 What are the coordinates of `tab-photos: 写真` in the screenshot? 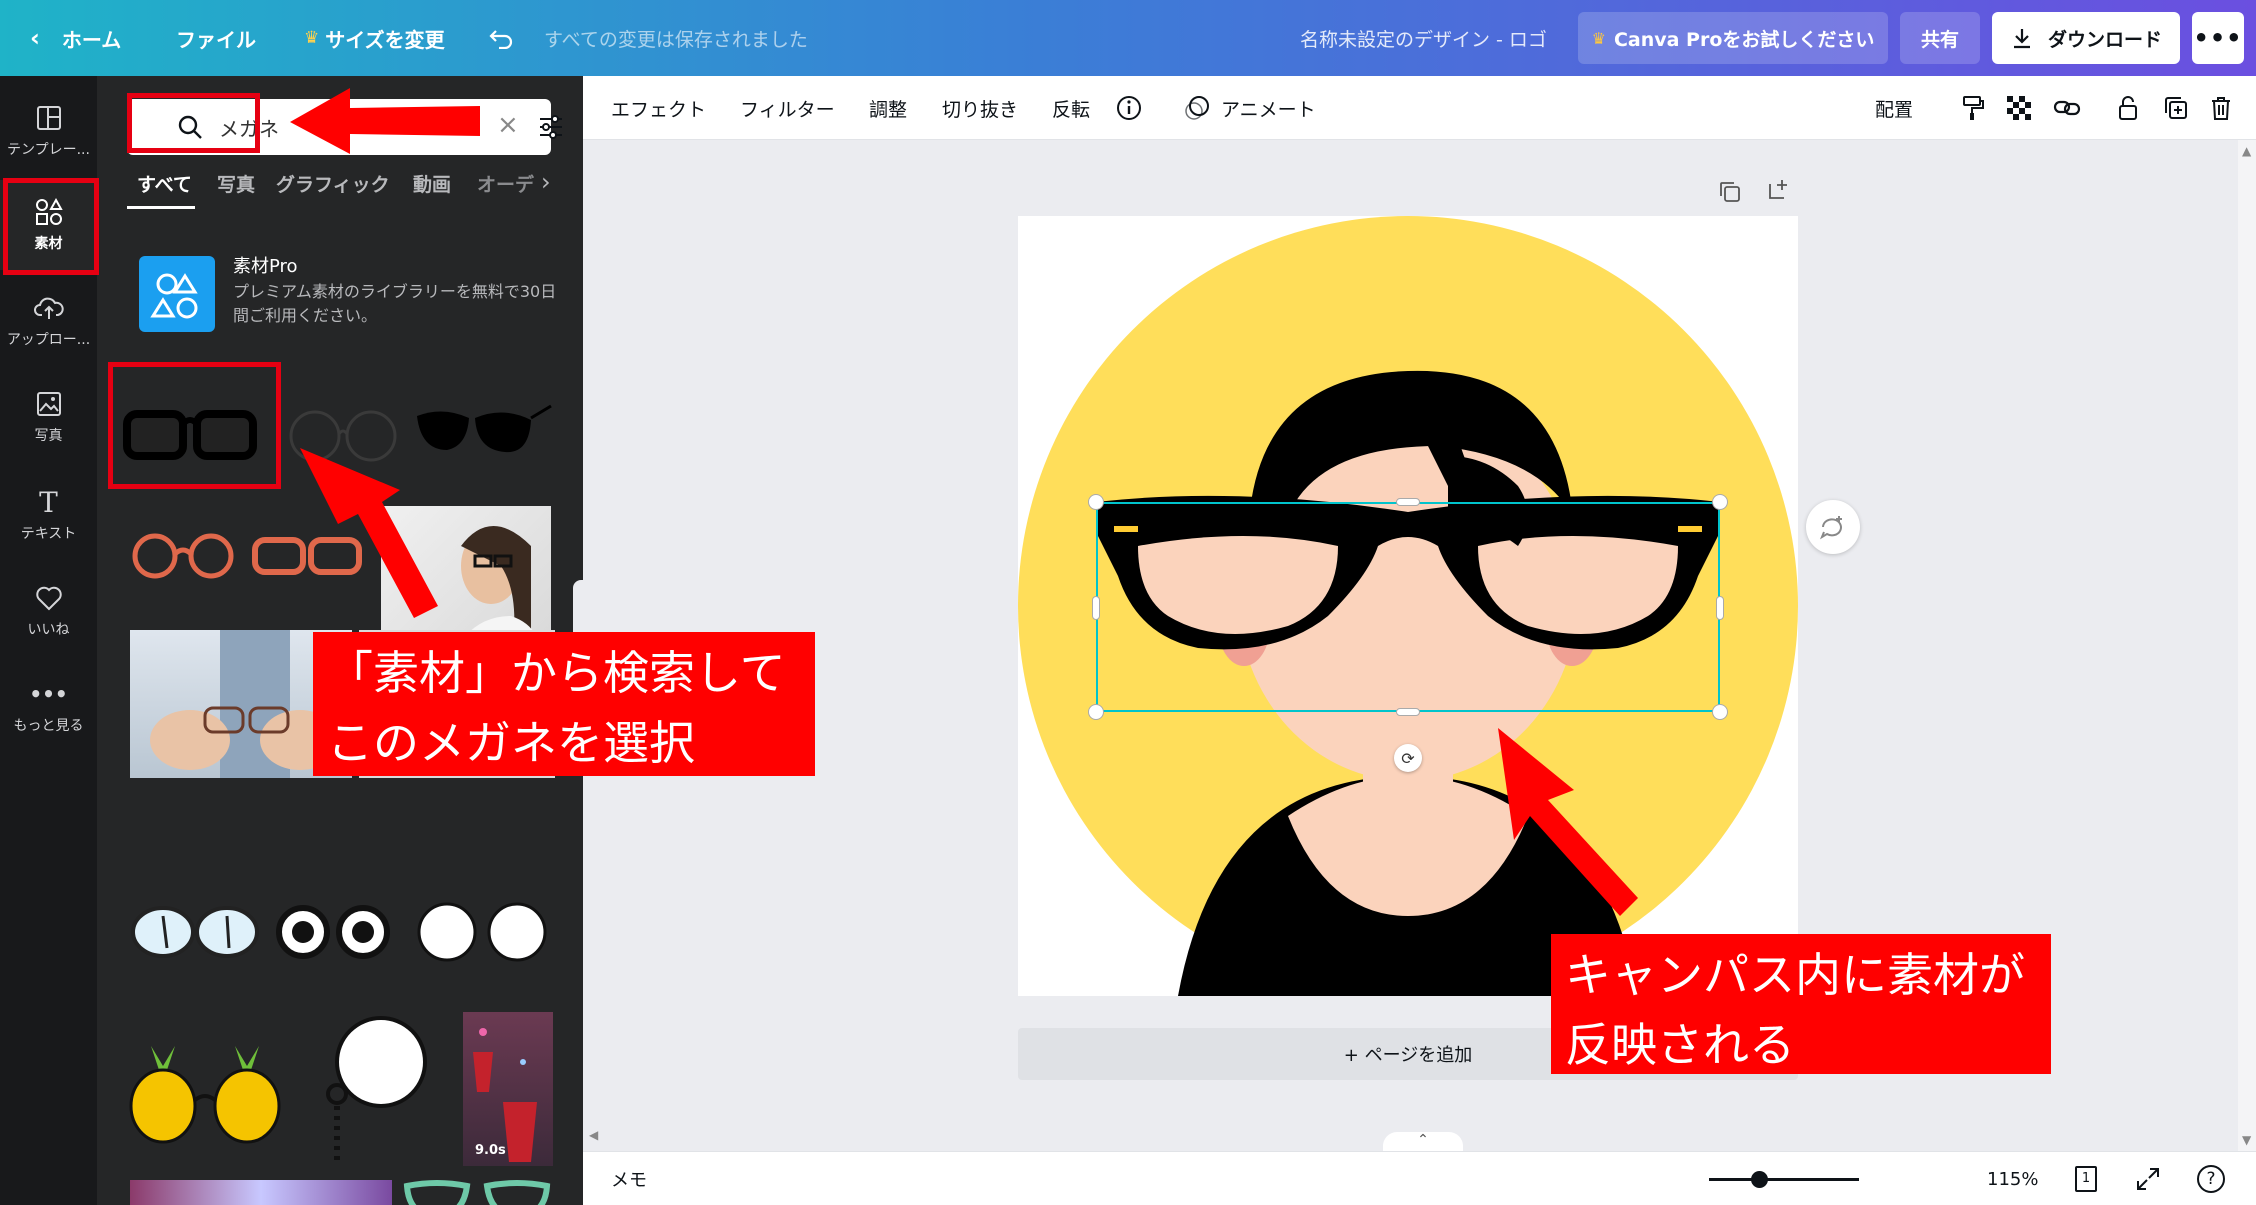 It's located at (236, 183).